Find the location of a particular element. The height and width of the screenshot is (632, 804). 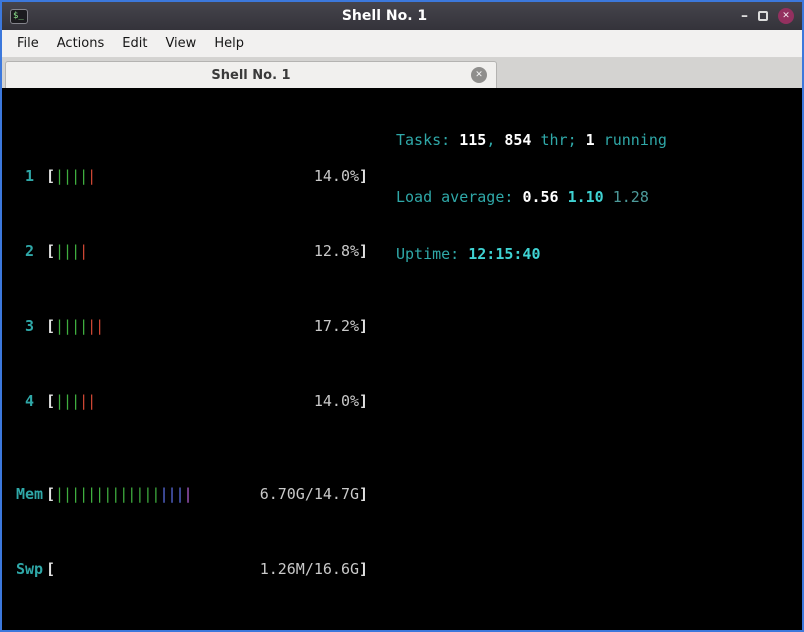

swap-label: Swp is located at coordinates (30, 569).